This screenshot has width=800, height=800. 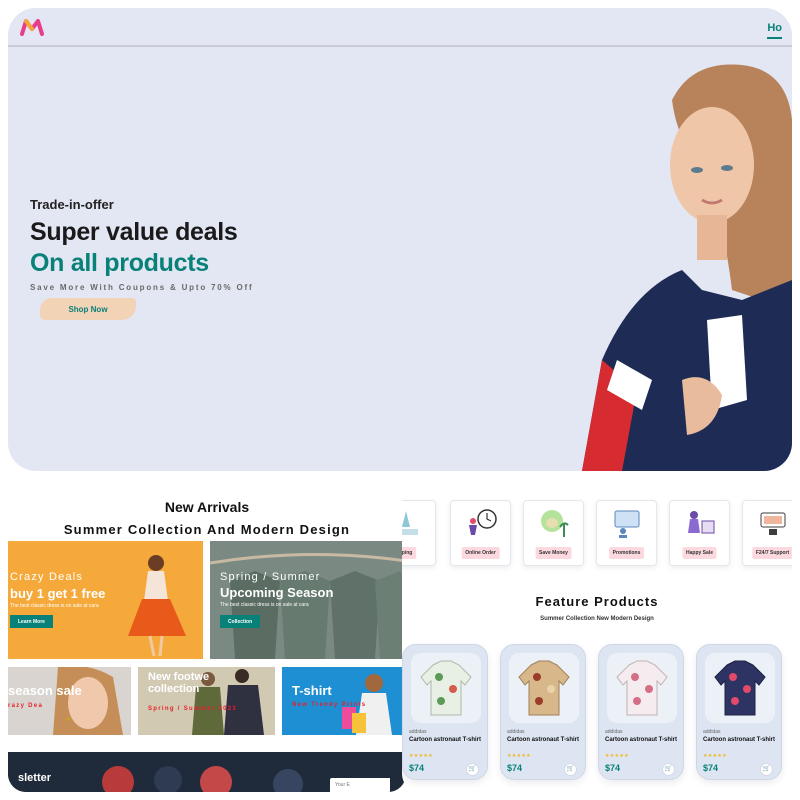 I want to click on newsletter-section: sletter, so click(x=207, y=772).